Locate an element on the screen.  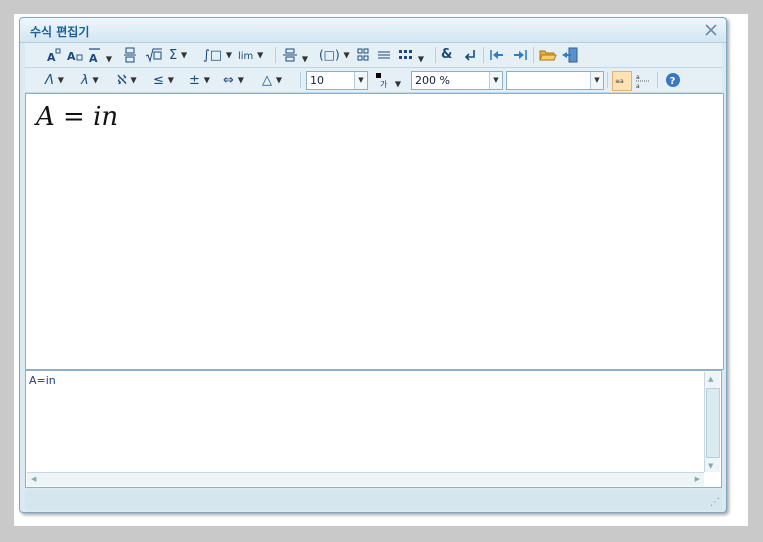
bracket-layout-icon: ▼ is located at coordinates (295, 55).